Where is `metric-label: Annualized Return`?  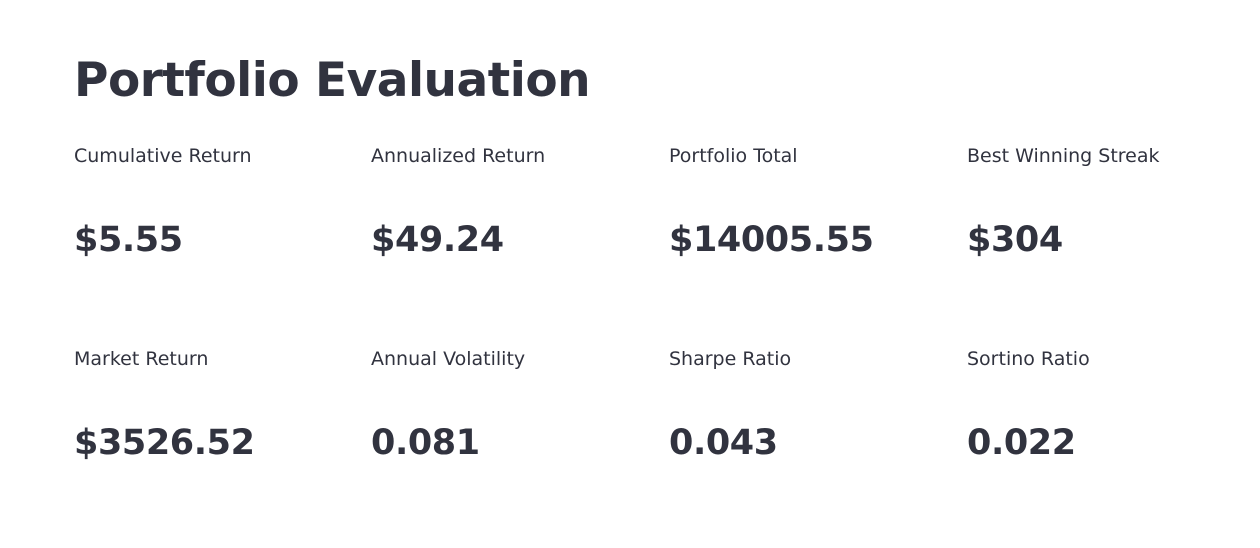 metric-label: Annualized Return is located at coordinates (458, 156).